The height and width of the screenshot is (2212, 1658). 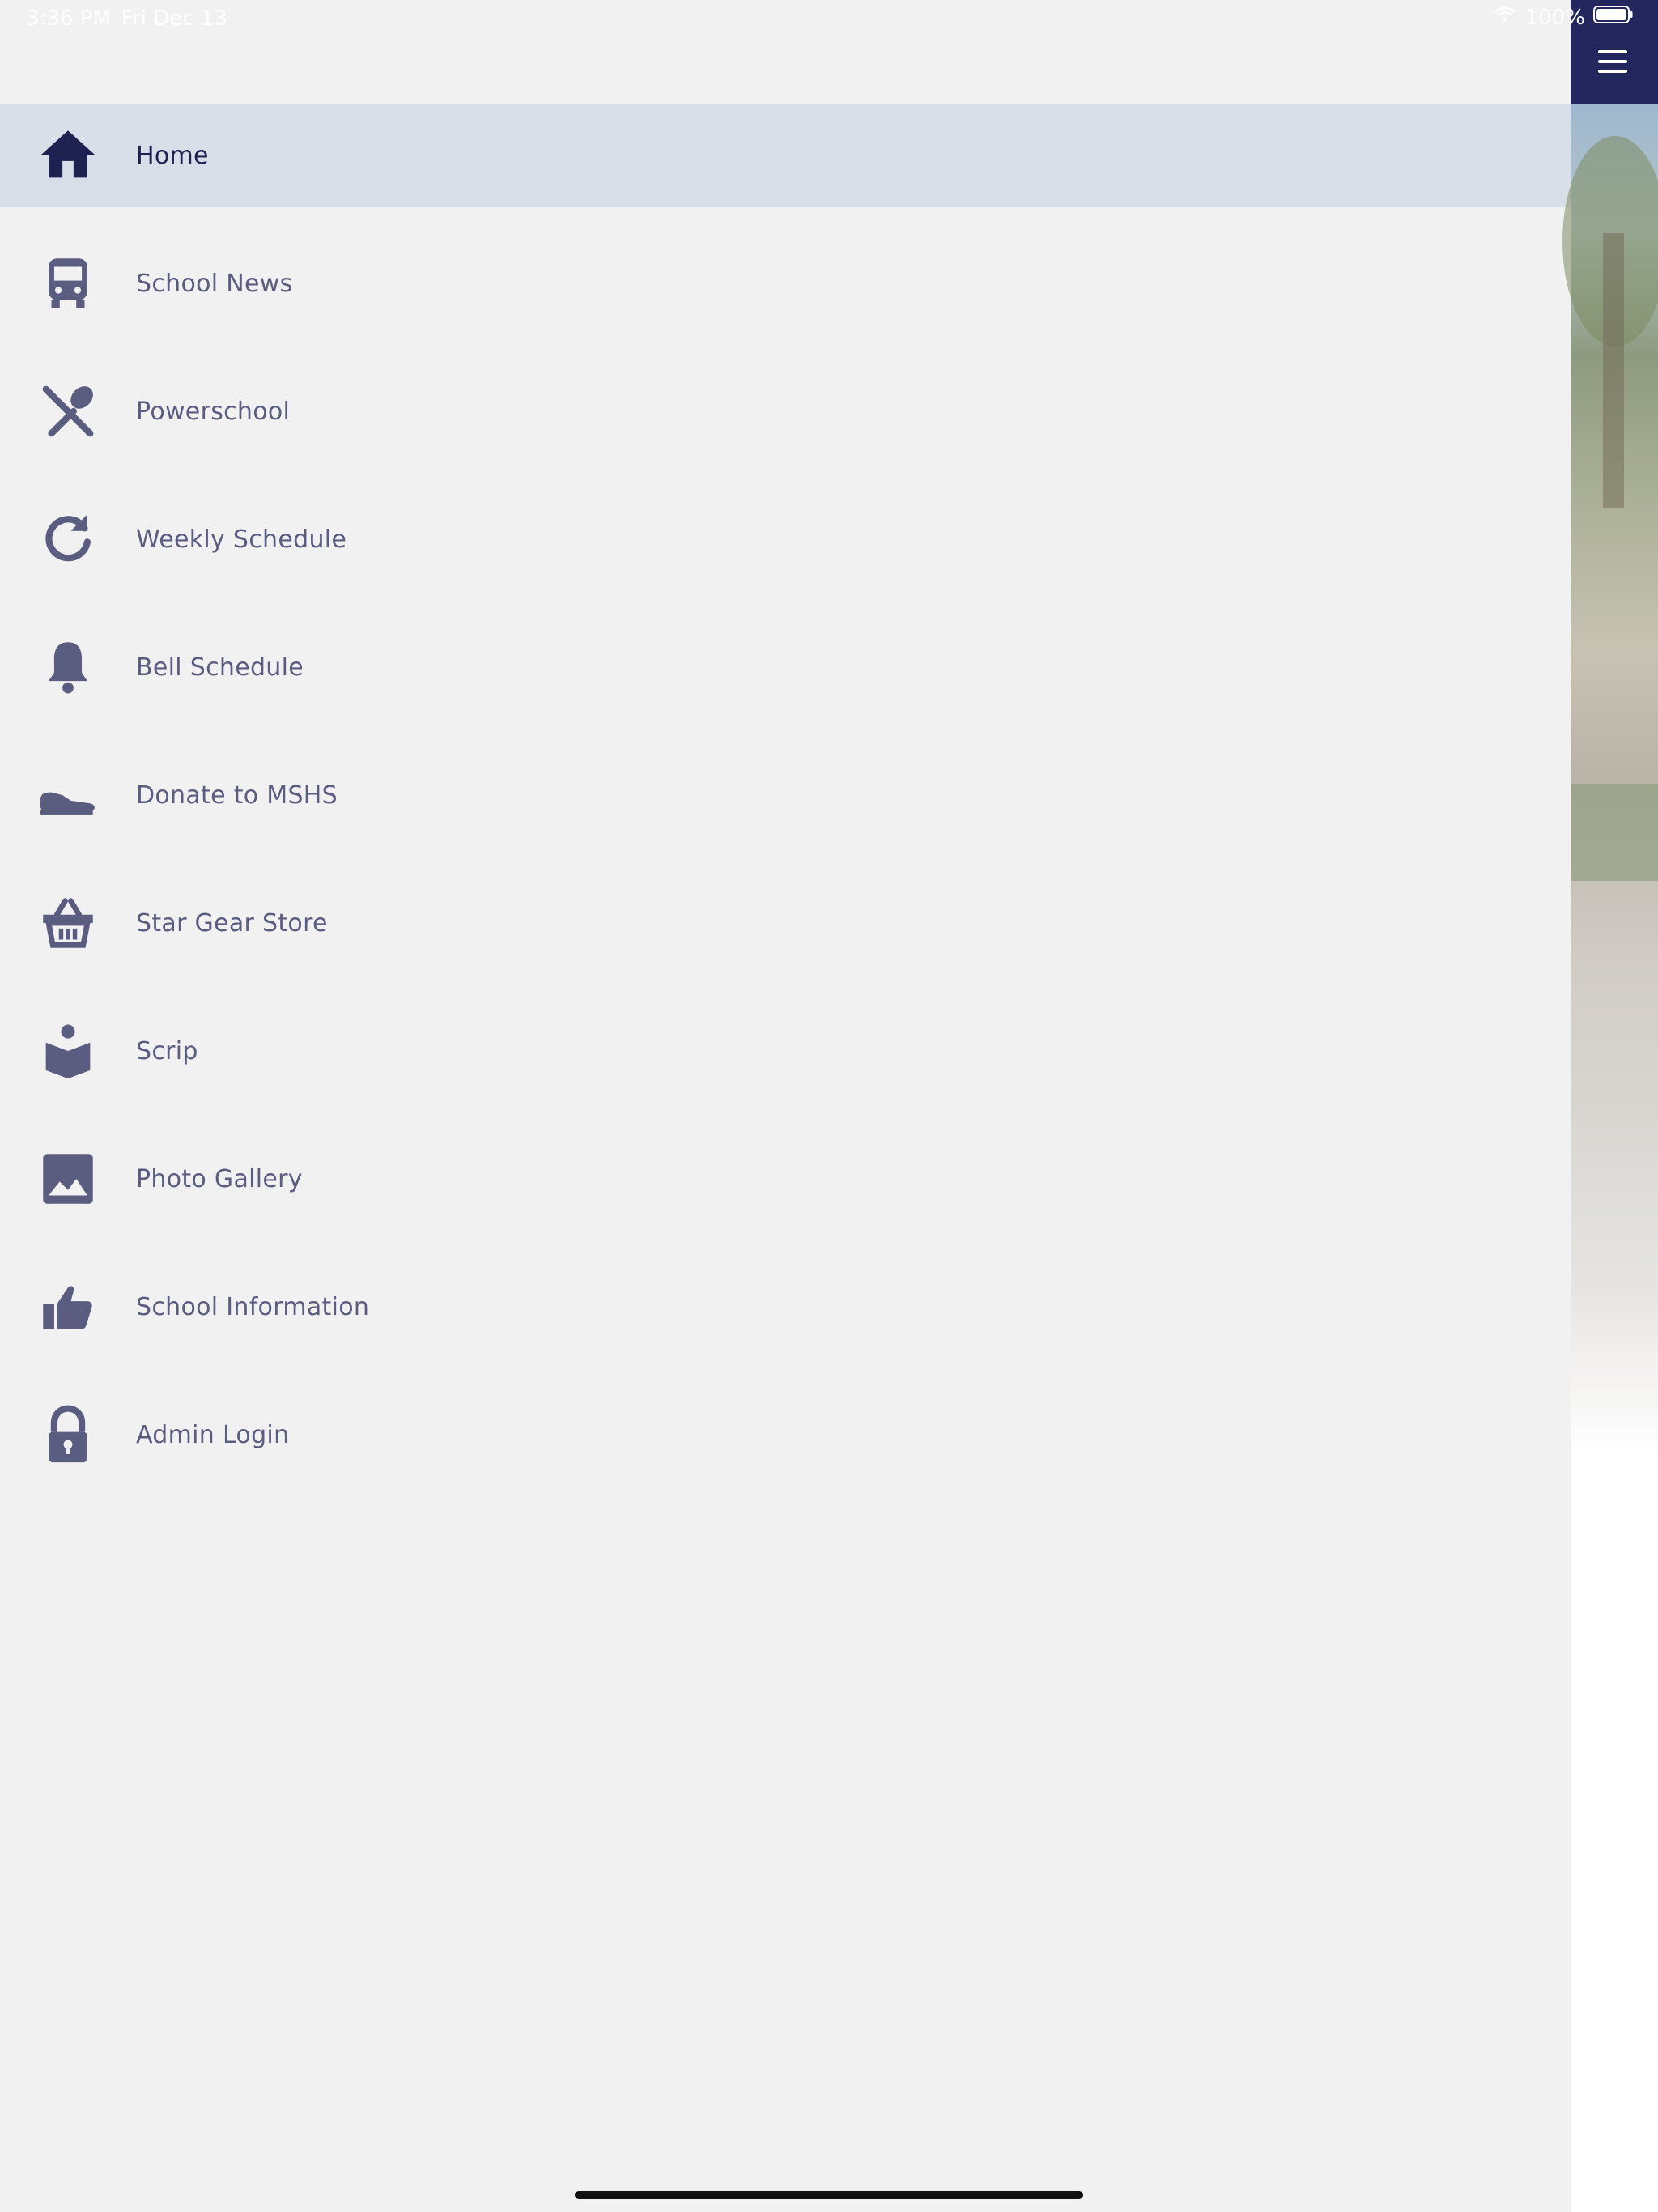 I want to click on menu-item-label: Admin Login, so click(x=213, y=1435).